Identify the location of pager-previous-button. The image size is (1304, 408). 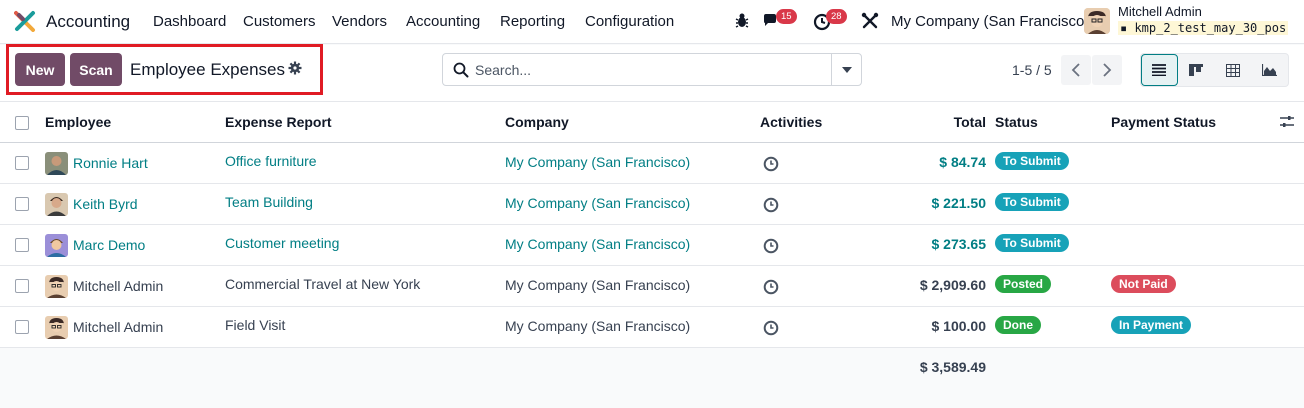
(1076, 70).